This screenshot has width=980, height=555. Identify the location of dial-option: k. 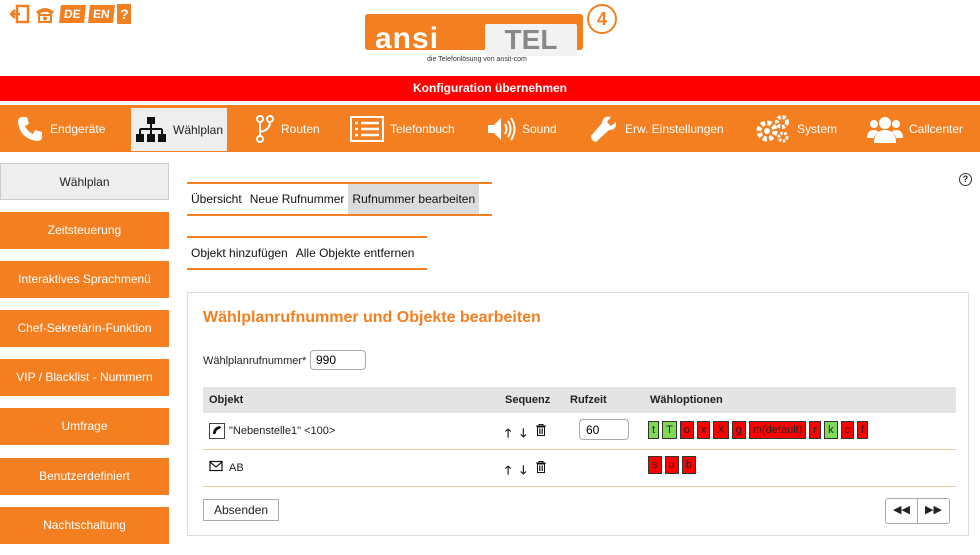
(831, 430).